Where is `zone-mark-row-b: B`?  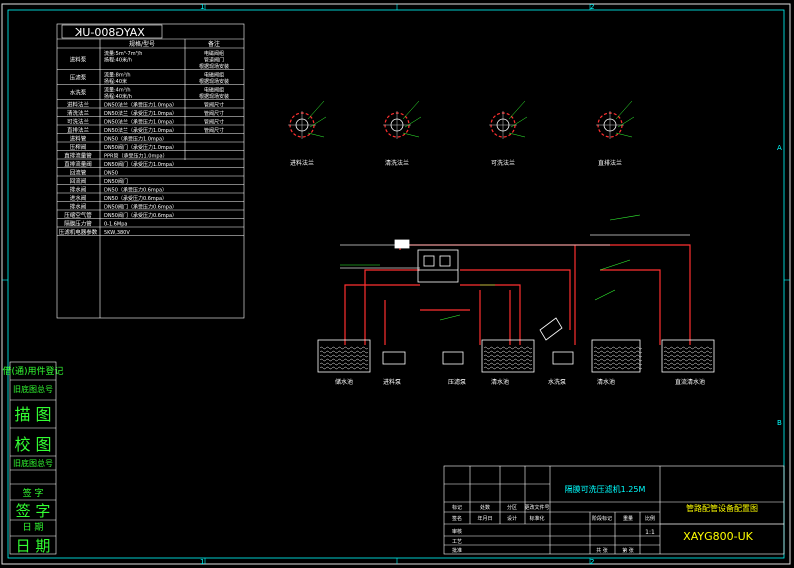 zone-mark-row-b: B is located at coordinates (779, 423).